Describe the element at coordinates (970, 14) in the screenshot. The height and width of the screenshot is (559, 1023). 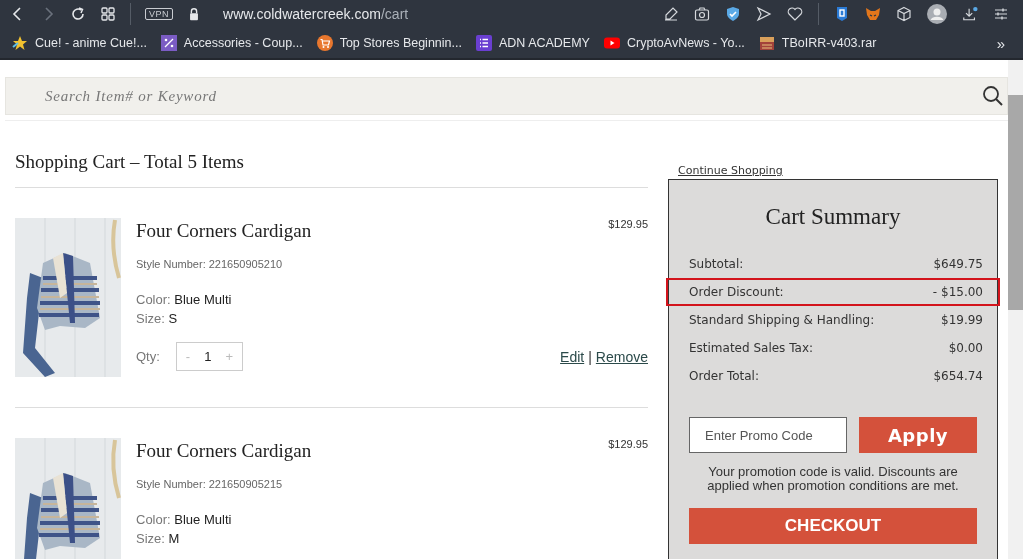
I see `download-icon` at that location.